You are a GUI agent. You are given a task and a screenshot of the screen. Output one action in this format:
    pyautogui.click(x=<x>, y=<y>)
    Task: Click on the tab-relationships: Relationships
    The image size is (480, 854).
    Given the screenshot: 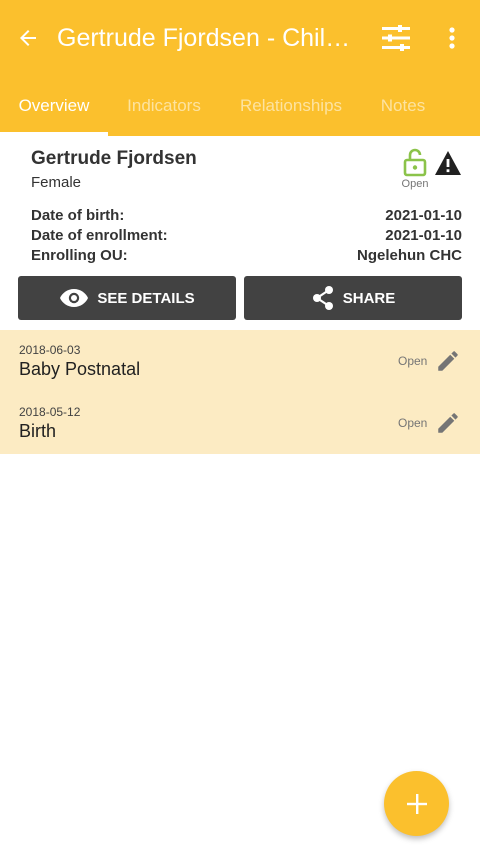 What is the action you would take?
    pyautogui.click(x=291, y=106)
    